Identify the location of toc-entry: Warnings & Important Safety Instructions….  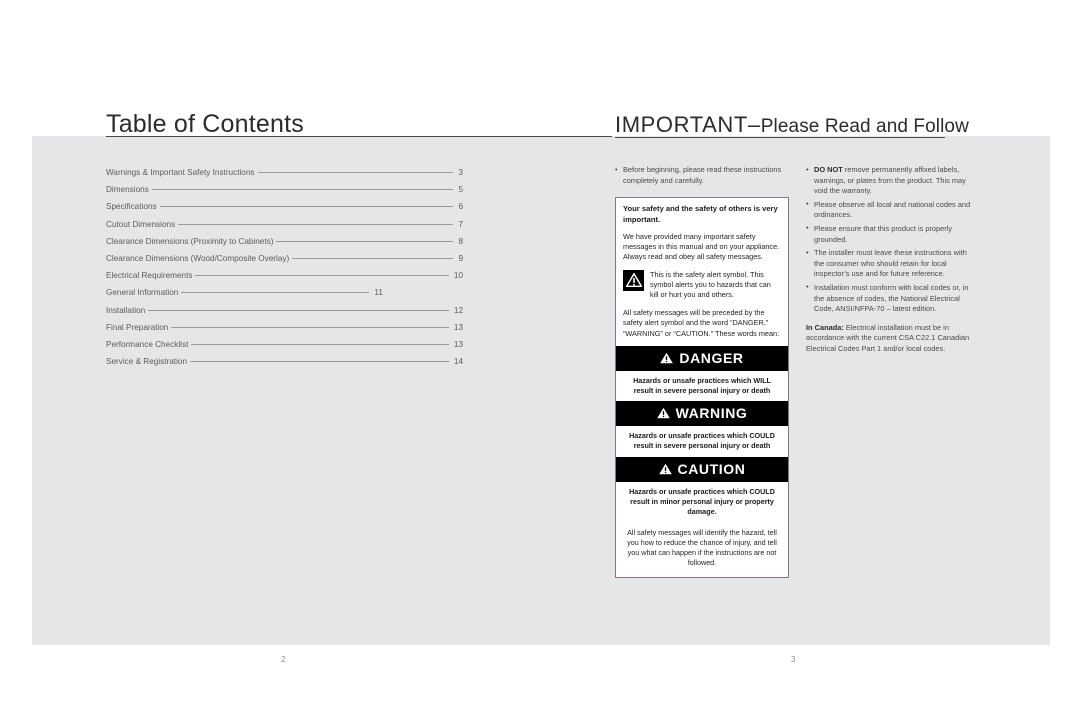
(284, 172).